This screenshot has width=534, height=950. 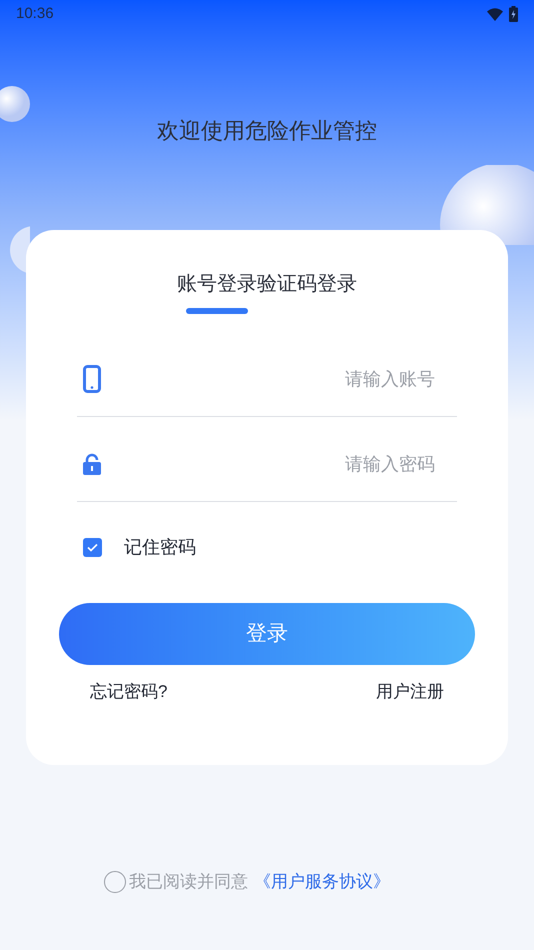 I want to click on agreement-radio, so click(x=115, y=881).